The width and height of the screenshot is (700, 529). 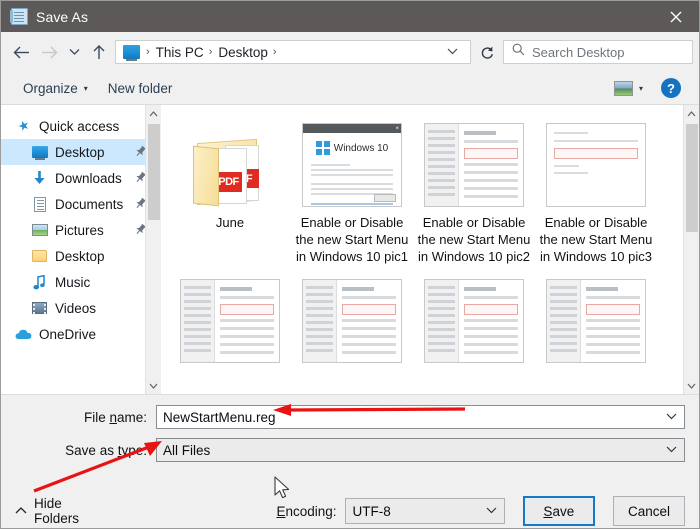 What do you see at coordinates (89, 204) in the screenshot?
I see `sidebar-item-label: Documents` at bounding box center [89, 204].